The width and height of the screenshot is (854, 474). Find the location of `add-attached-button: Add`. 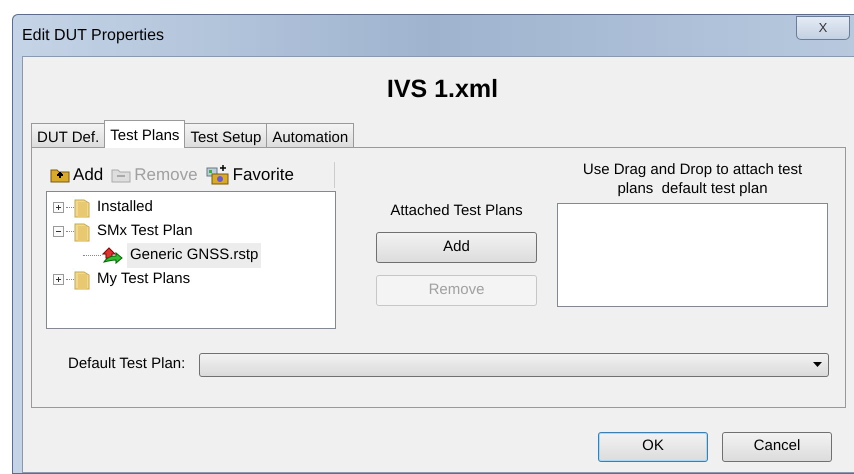

add-attached-button: Add is located at coordinates (456, 247).